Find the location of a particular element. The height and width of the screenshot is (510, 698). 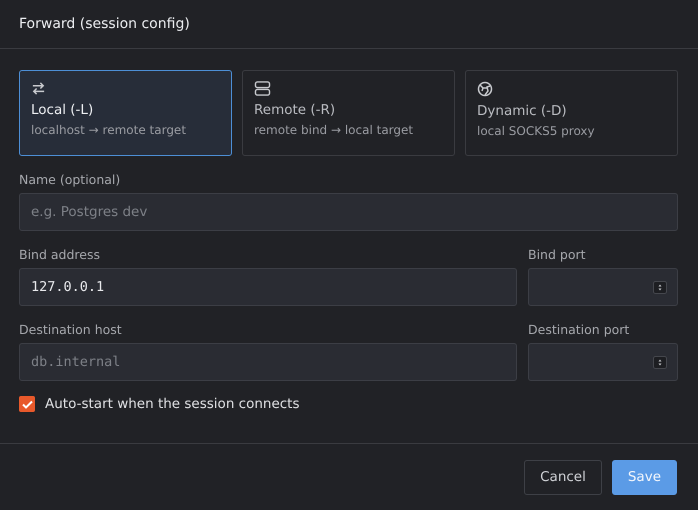

swap-arrows-icon is located at coordinates (38, 88).